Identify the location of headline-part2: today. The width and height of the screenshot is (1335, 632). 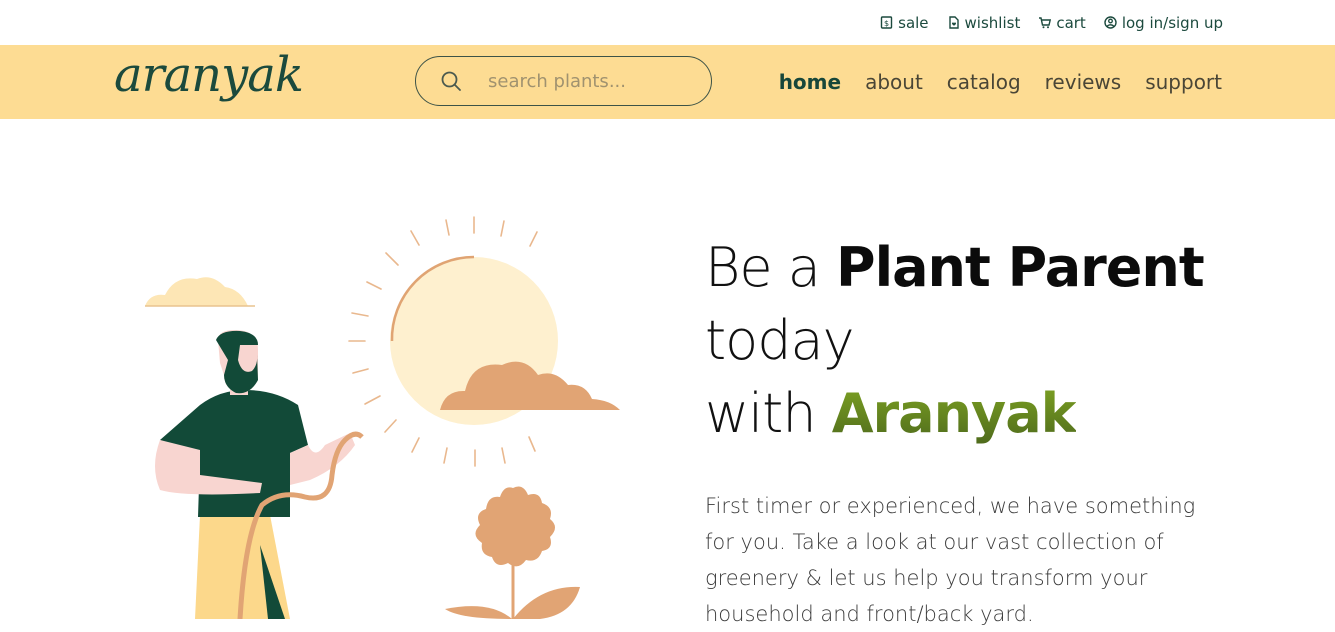
(780, 340).